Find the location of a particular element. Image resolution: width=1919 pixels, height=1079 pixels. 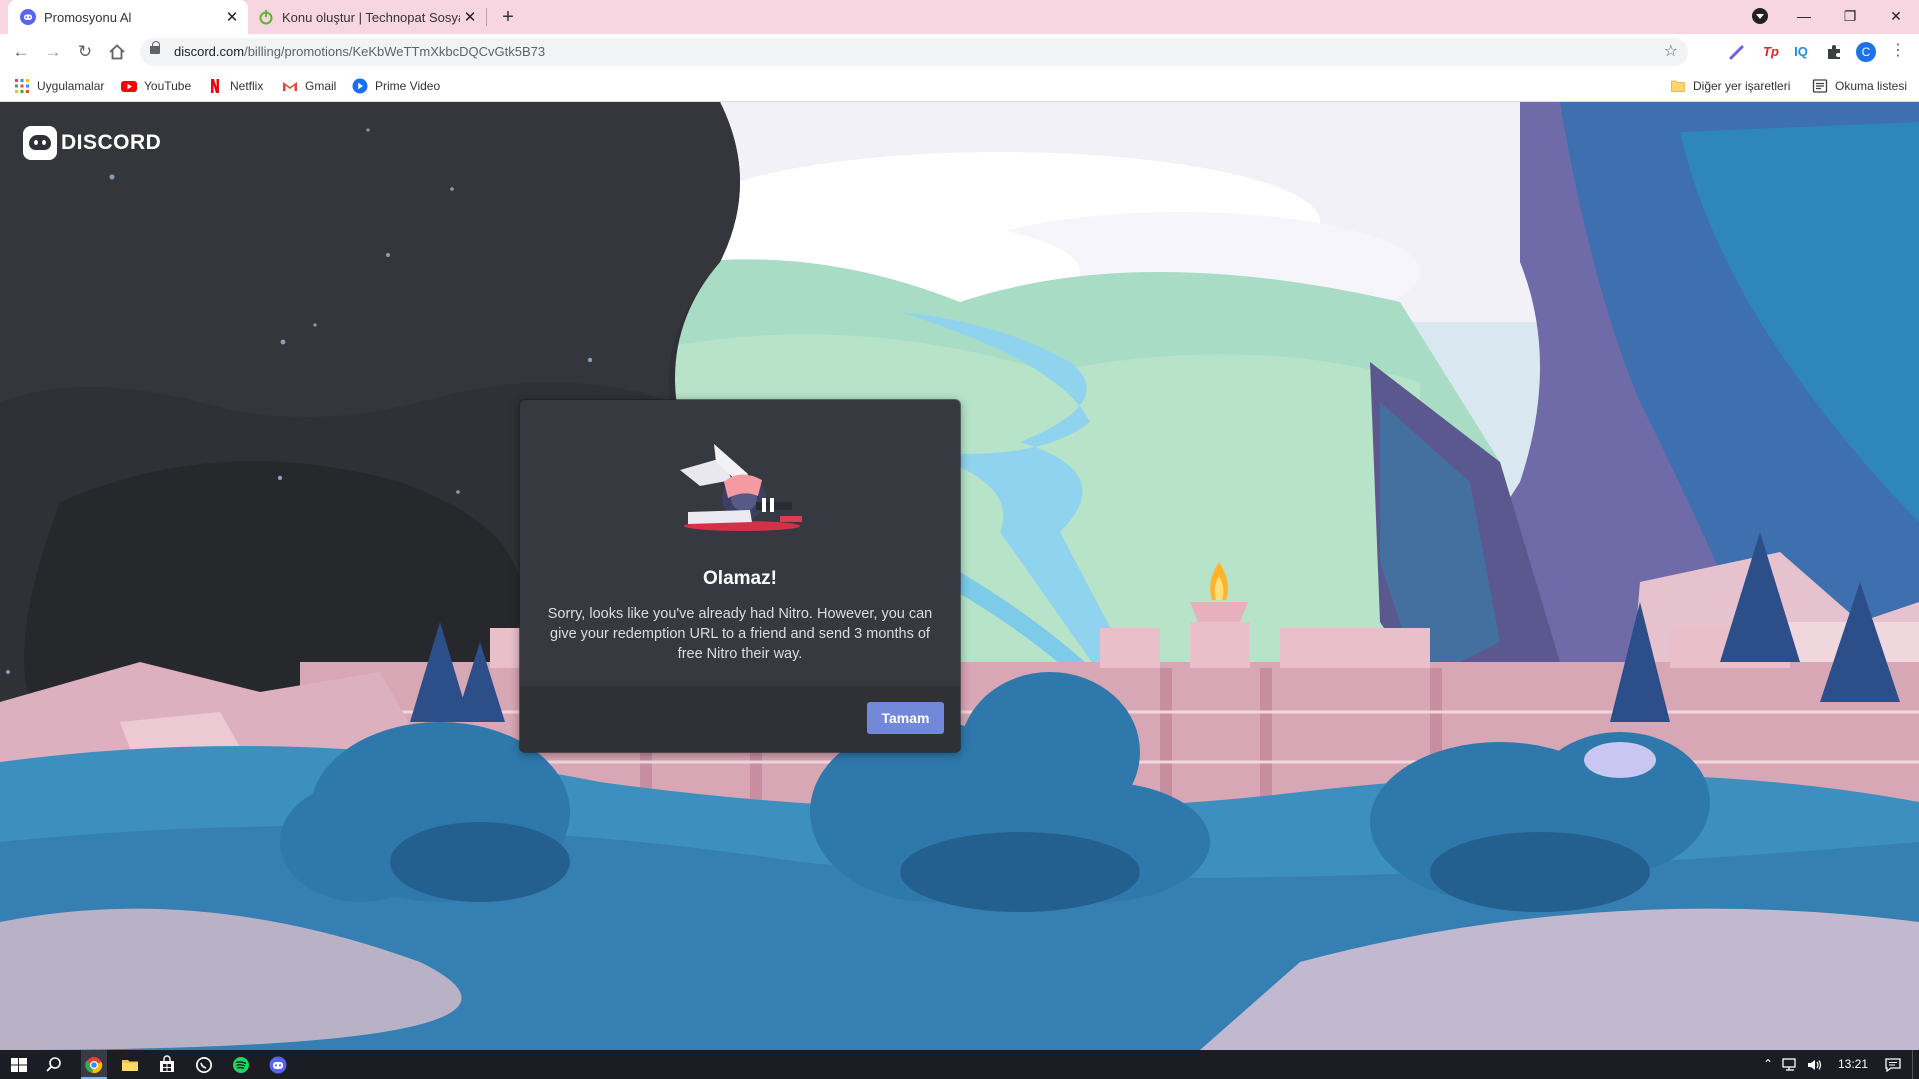

modal-title: Olamaz! is located at coordinates (740, 578).